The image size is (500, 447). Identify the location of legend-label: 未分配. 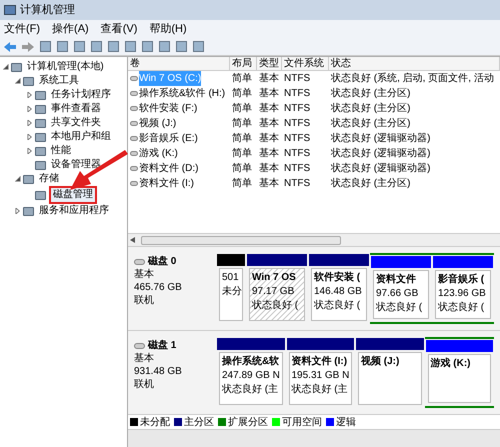
(155, 423).